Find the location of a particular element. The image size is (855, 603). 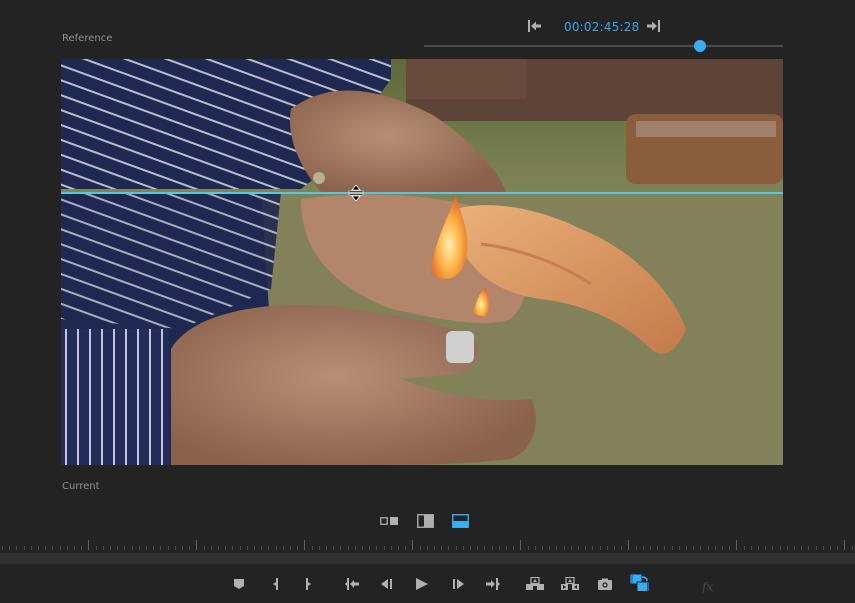

extract-icon is located at coordinates (570, 583).